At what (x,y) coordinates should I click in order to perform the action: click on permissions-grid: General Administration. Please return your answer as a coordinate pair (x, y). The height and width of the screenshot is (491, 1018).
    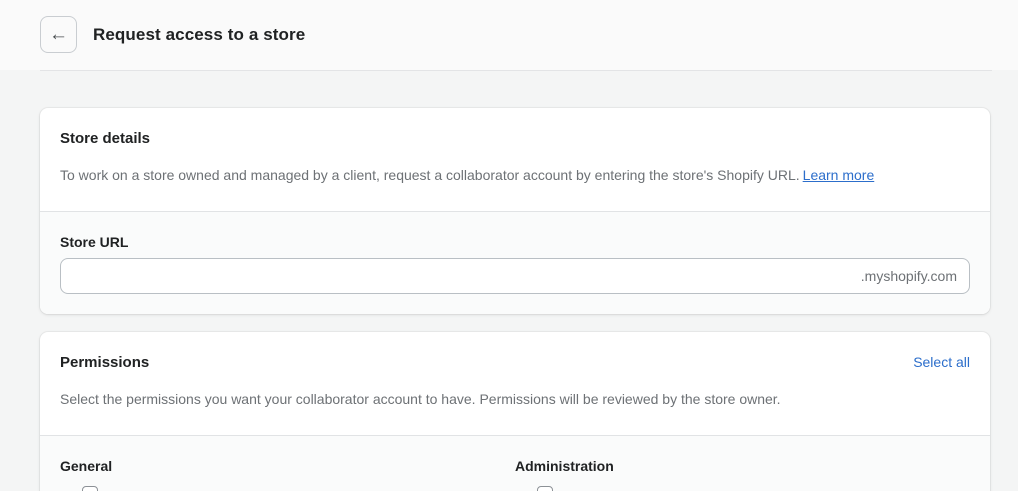
    Looking at the image, I should click on (515, 473).